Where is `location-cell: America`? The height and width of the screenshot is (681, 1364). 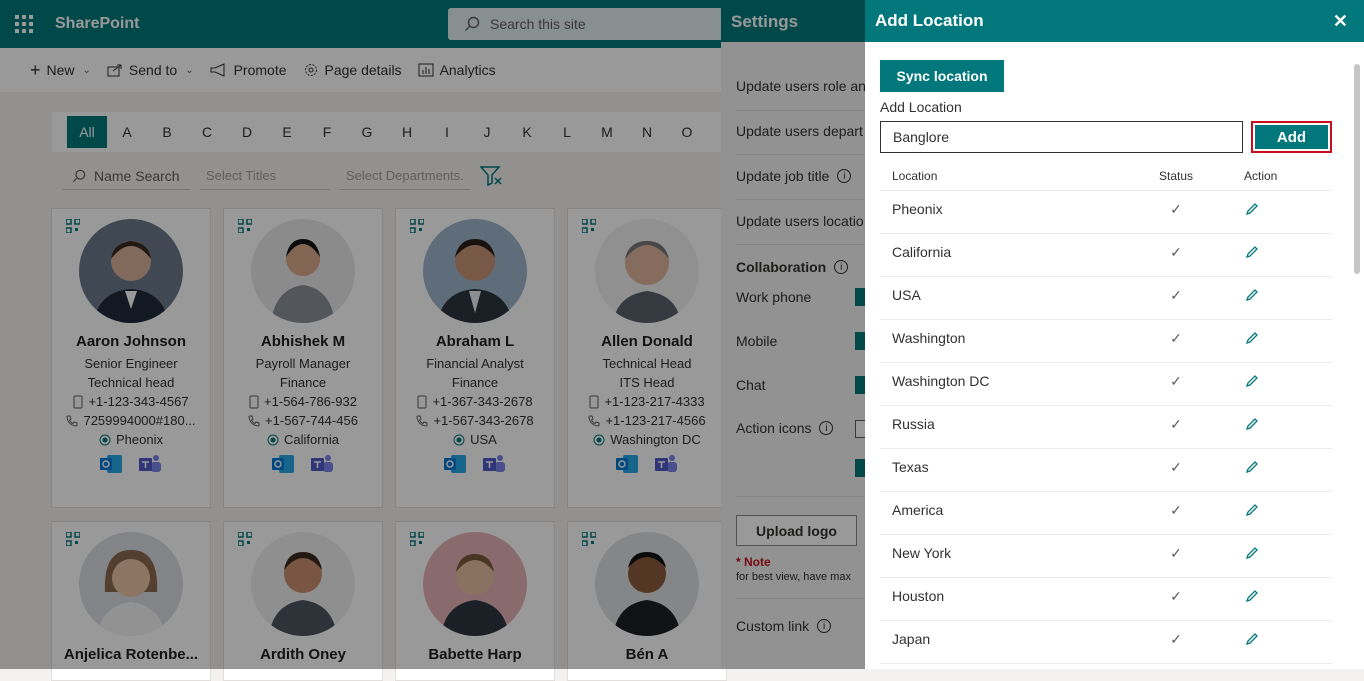 location-cell: America is located at coordinates (918, 510).